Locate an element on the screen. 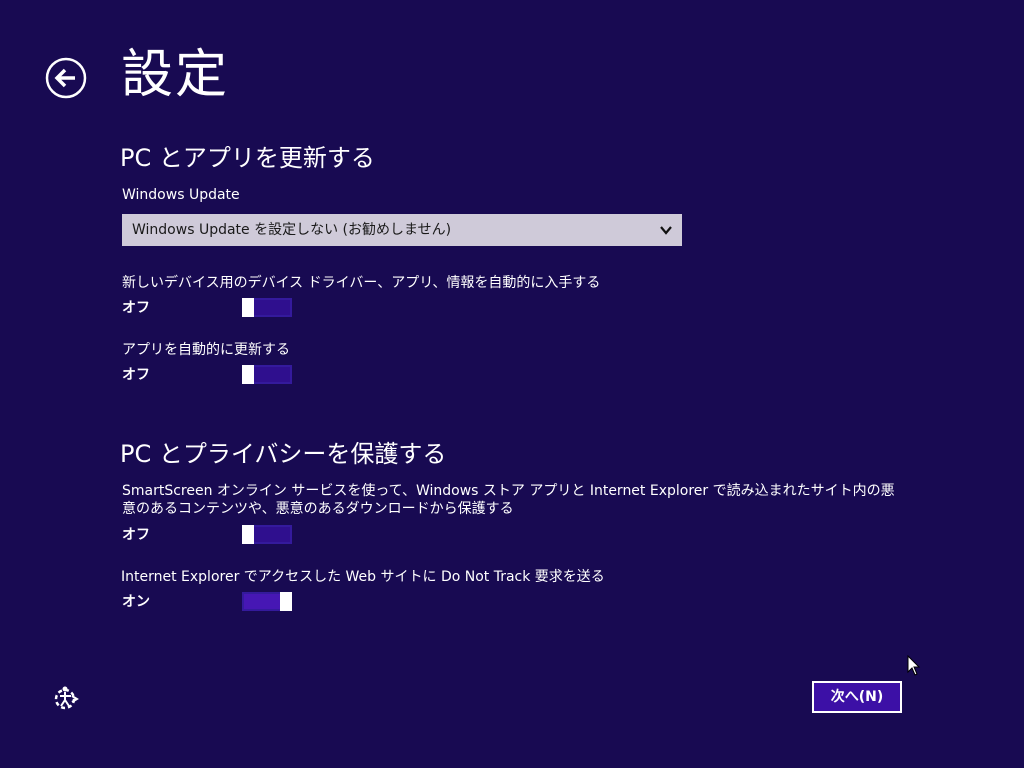 The image size is (1024, 768). page-title: 設定 is located at coordinates (175, 75).